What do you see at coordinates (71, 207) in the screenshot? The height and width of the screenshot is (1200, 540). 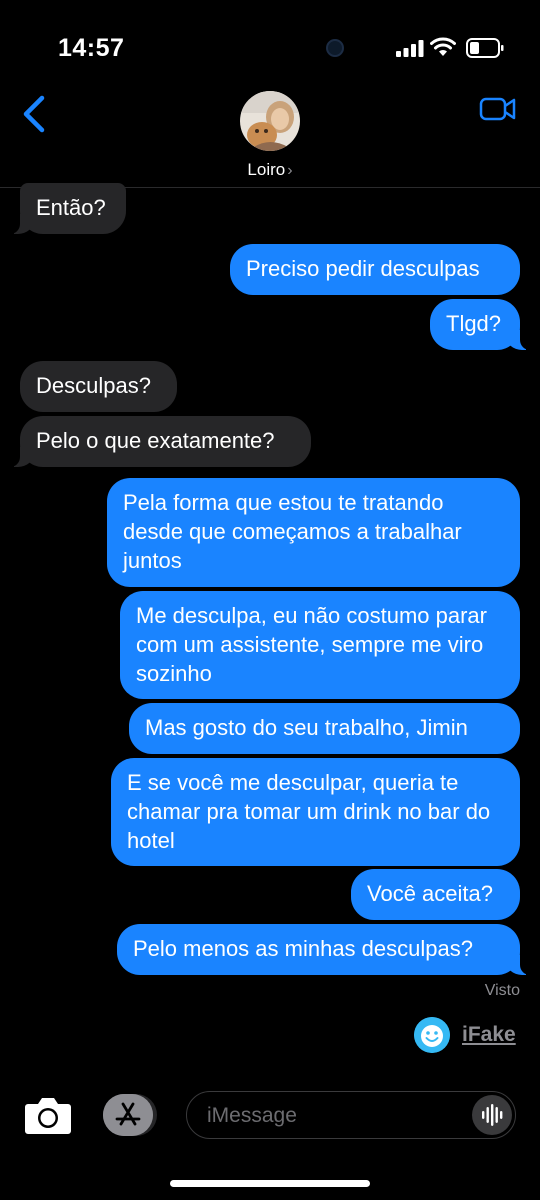 I see `message-text: Então?` at bounding box center [71, 207].